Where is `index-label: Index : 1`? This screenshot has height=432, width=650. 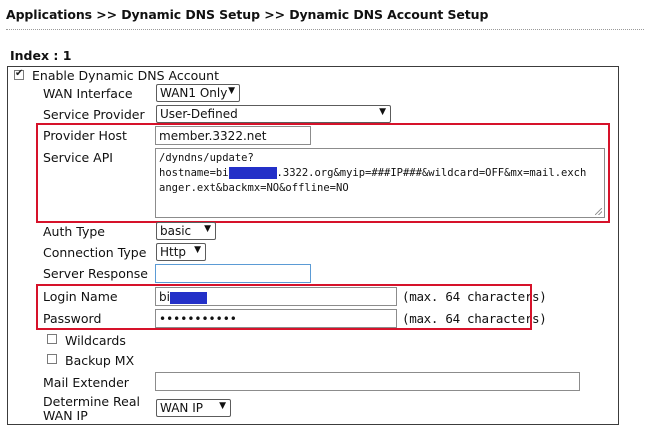
index-label: Index : 1 is located at coordinates (41, 55).